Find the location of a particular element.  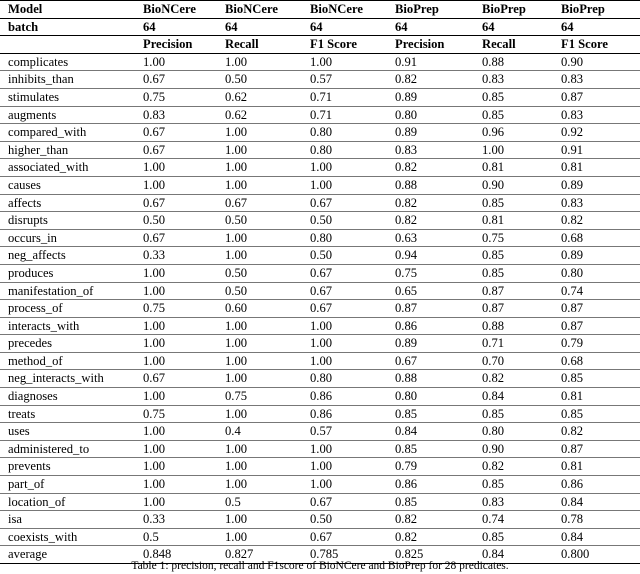

table-row: occurs_in 0.67 1.00 0.80 0.63 0.75 0.68 is located at coordinates (320, 238).